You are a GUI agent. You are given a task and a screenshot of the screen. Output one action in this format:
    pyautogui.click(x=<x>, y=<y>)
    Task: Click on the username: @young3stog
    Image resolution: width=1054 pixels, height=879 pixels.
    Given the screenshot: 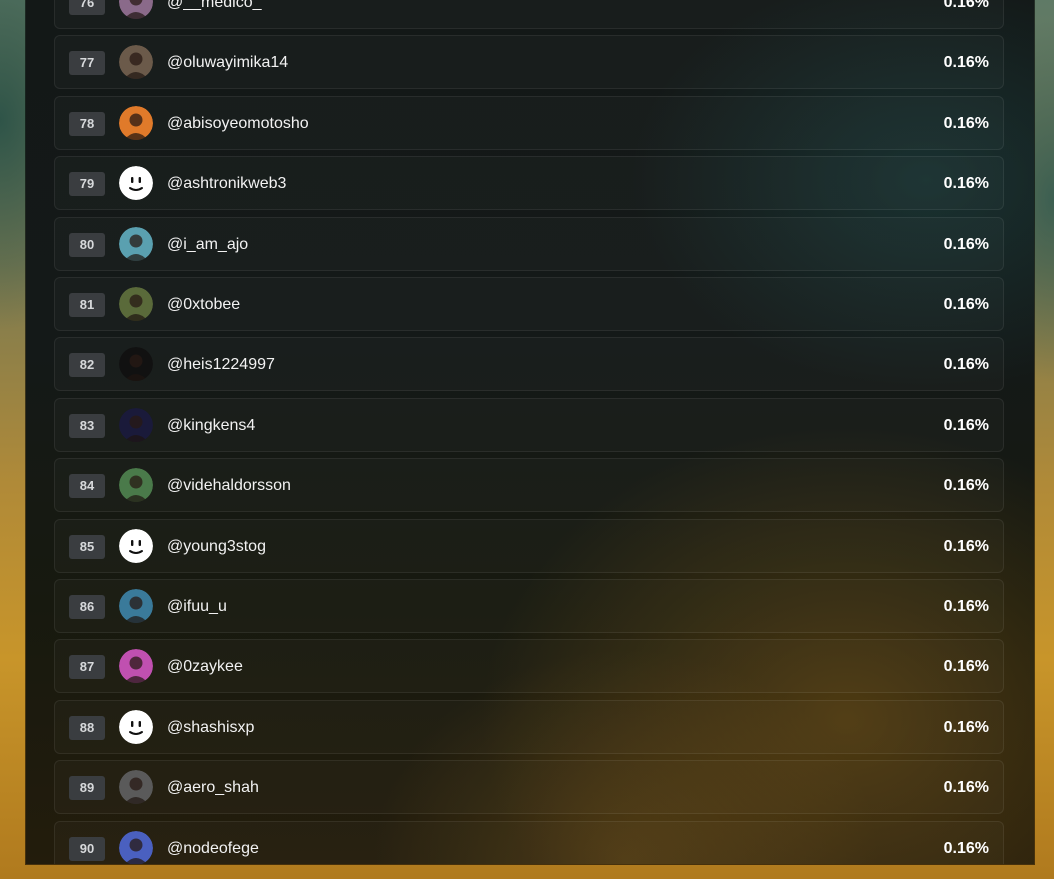 What is the action you would take?
    pyautogui.click(x=216, y=547)
    